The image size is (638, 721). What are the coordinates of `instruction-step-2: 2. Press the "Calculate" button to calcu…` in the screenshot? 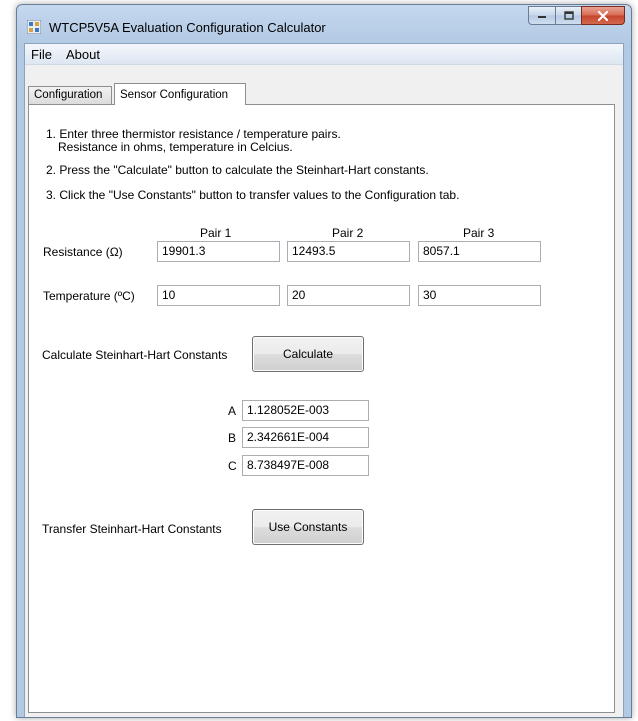 It's located at (237, 170).